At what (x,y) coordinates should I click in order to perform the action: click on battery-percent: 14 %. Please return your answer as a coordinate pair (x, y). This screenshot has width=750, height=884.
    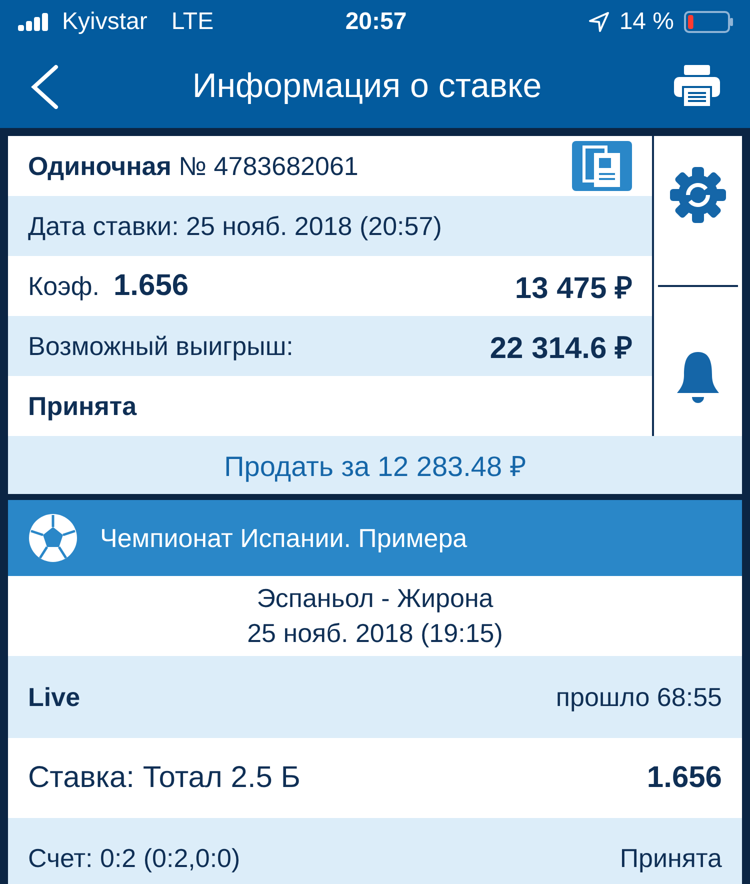
    Looking at the image, I should click on (646, 22).